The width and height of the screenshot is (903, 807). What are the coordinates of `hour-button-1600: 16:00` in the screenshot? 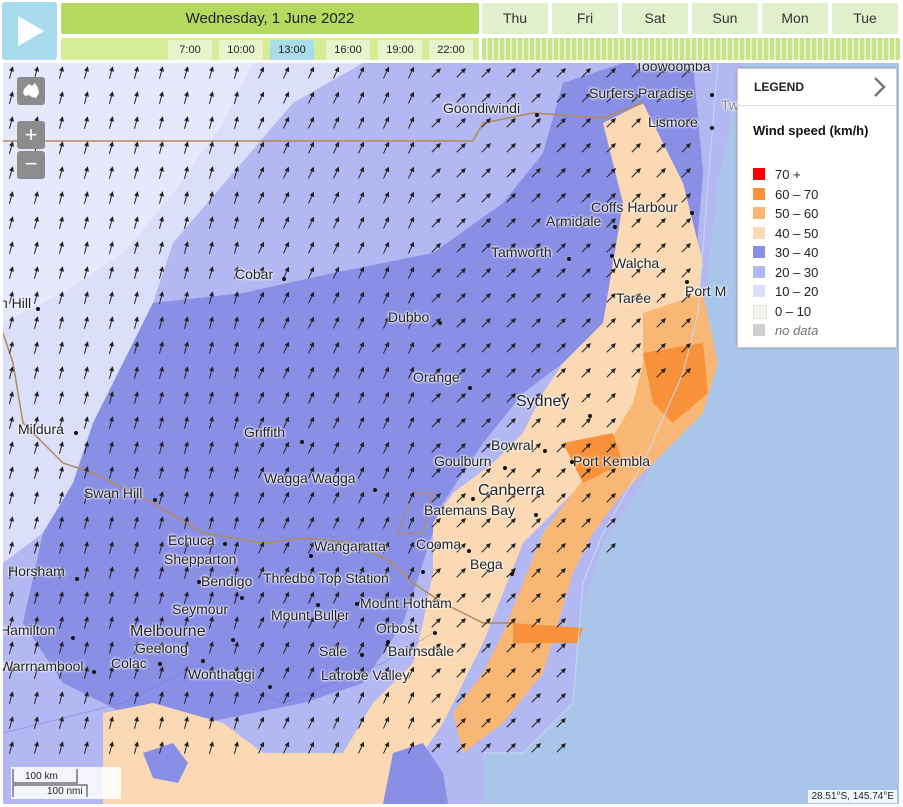 It's located at (348, 50).